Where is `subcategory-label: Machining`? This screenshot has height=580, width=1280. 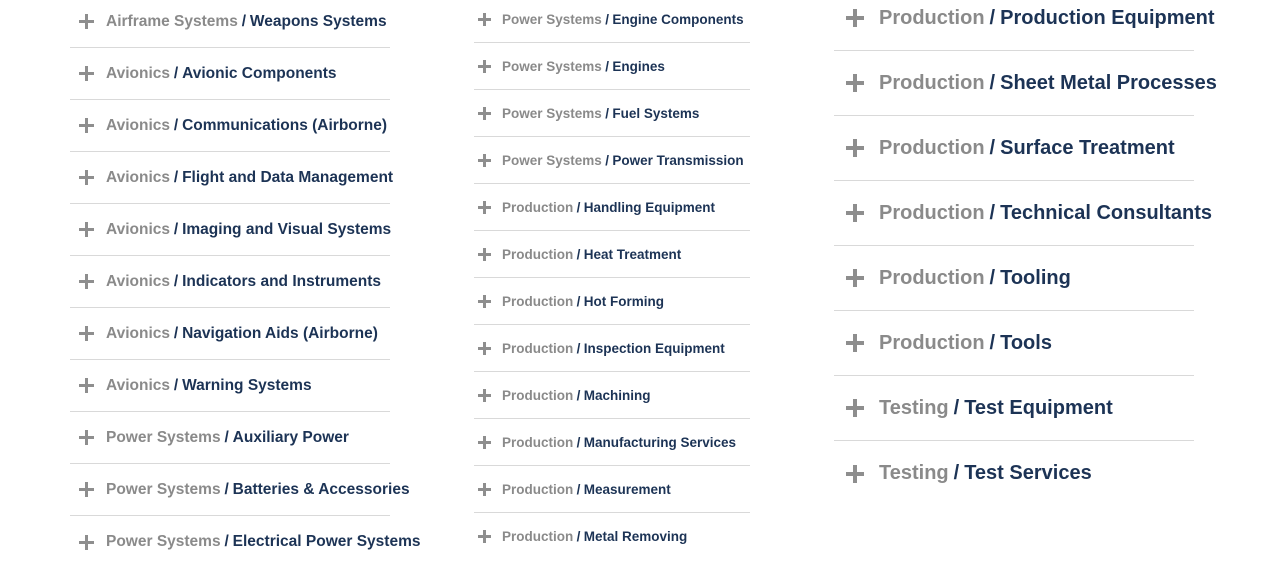 subcategory-label: Machining is located at coordinates (617, 395).